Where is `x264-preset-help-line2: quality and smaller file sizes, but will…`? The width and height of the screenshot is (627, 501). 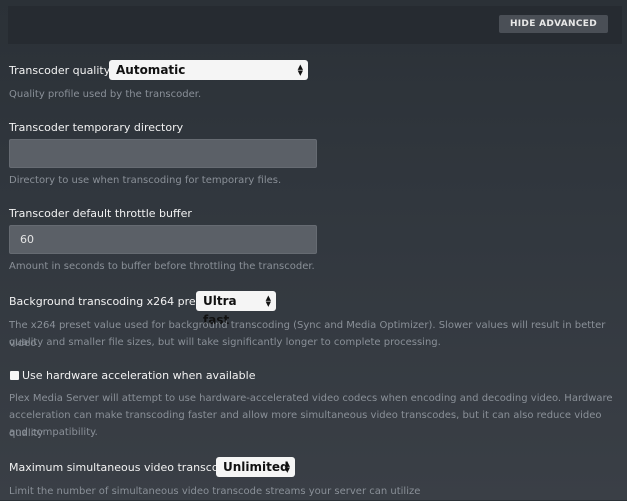
x264-preset-help-line2: quality and smaller file sizes, but will… is located at coordinates (225, 342).